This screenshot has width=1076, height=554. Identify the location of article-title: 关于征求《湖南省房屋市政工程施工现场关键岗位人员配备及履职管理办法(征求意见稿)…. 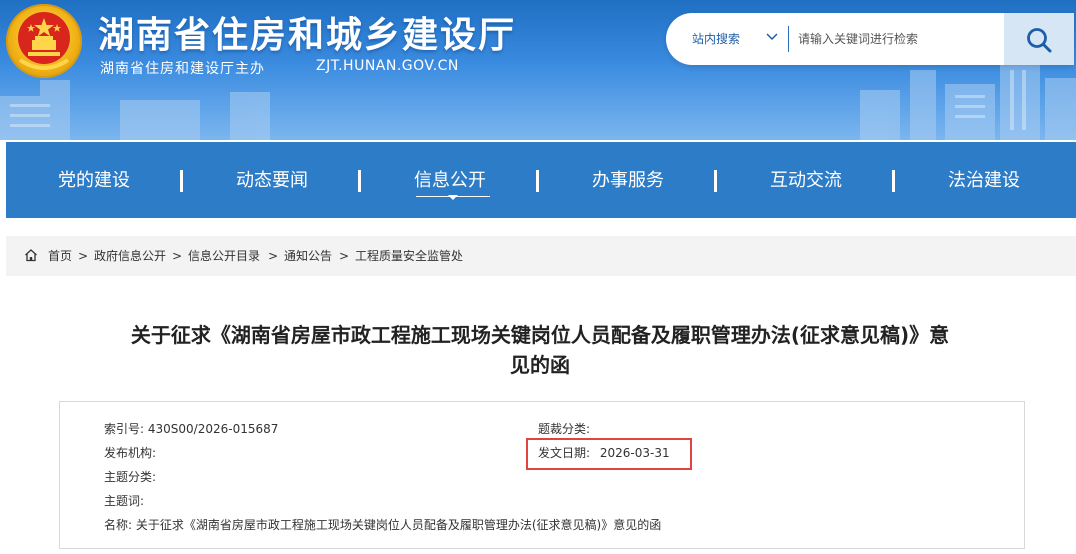
(540, 350).